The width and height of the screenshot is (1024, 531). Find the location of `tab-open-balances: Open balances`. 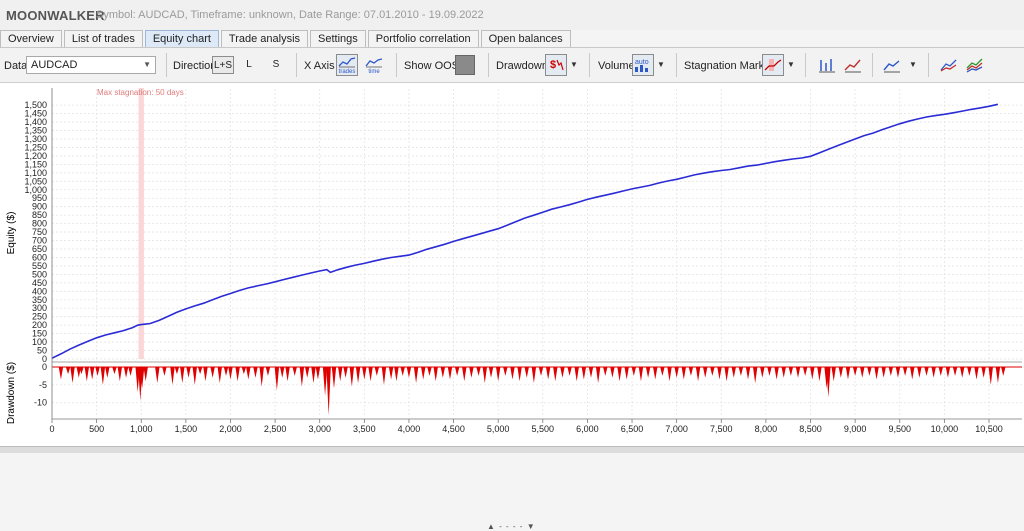

tab-open-balances: Open balances is located at coordinates (525, 38).